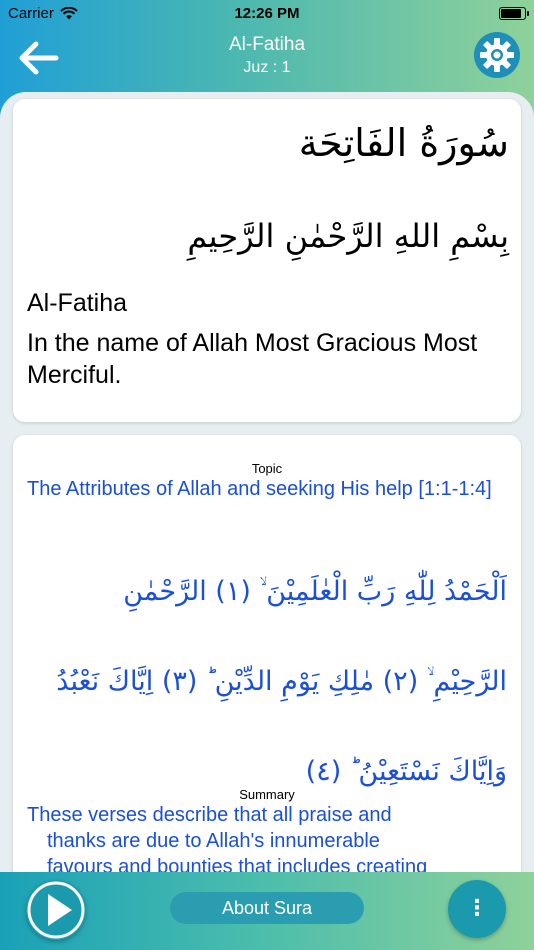  I want to click on arabic-sura-title: سُورَةُ الفَاتِحَة, so click(403, 143).